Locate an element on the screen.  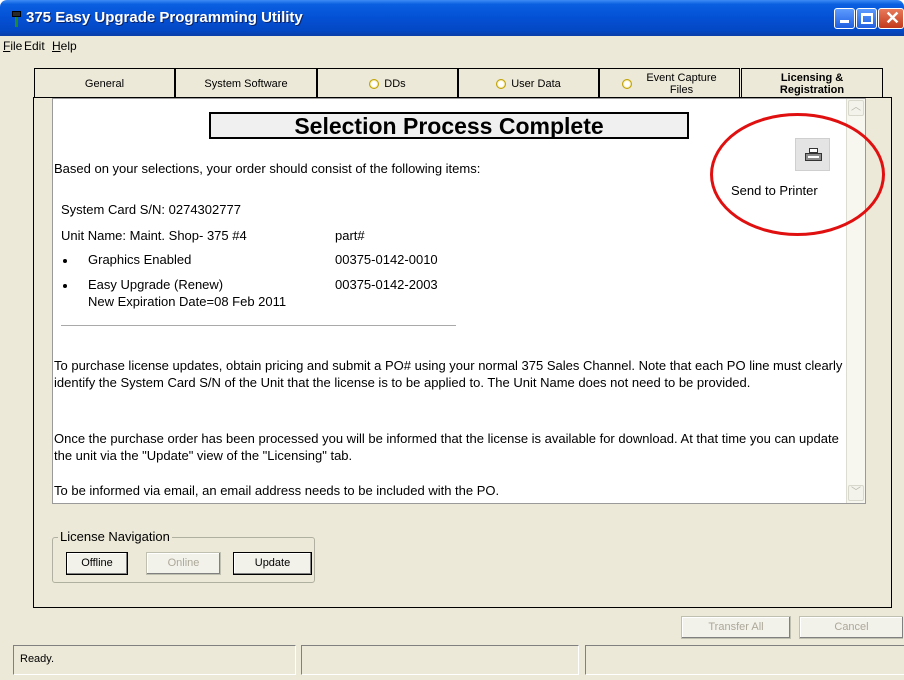
scroll-down-button: ﹀ is located at coordinates (856, 493).